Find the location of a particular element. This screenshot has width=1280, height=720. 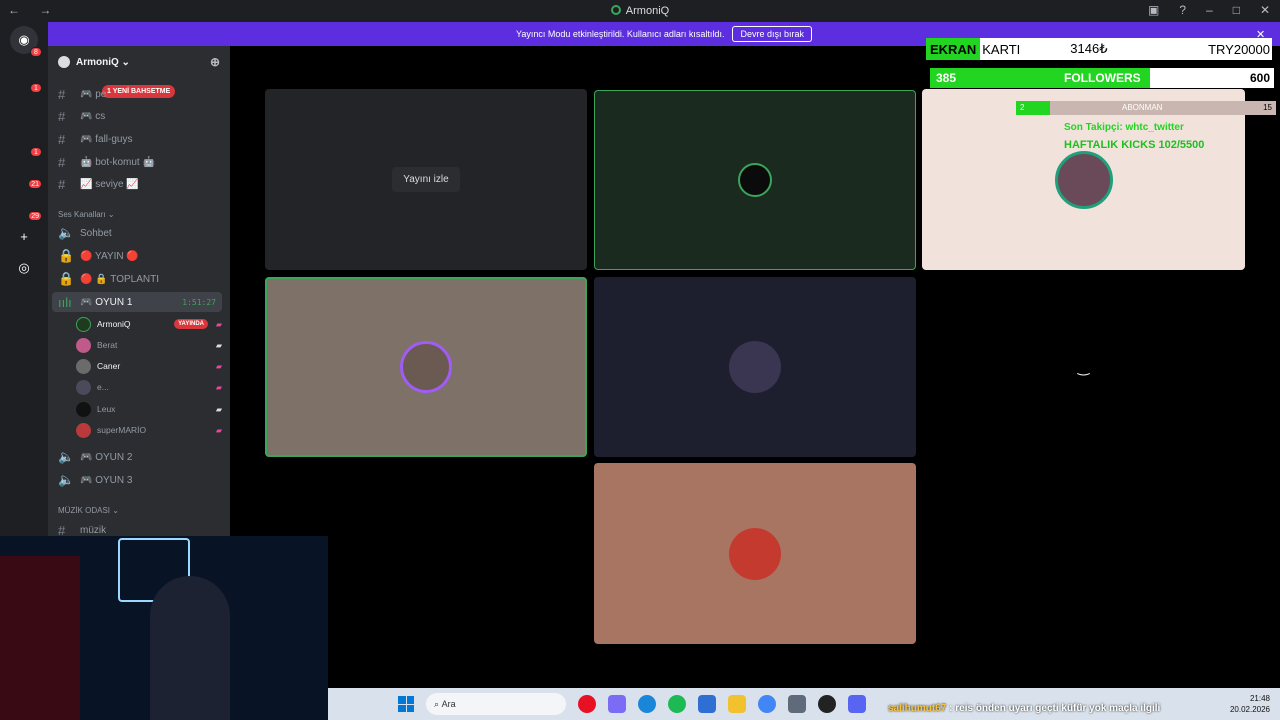

watch-stream-button: Yayını izle is located at coordinates (426, 179).